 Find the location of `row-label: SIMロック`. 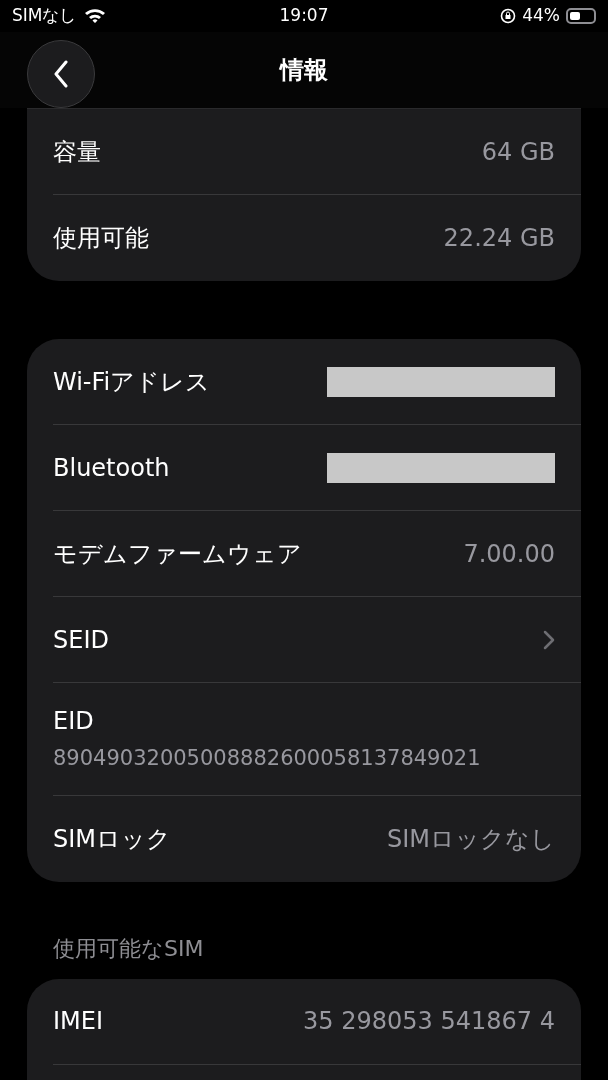

row-label: SIMロック is located at coordinates (112, 839).